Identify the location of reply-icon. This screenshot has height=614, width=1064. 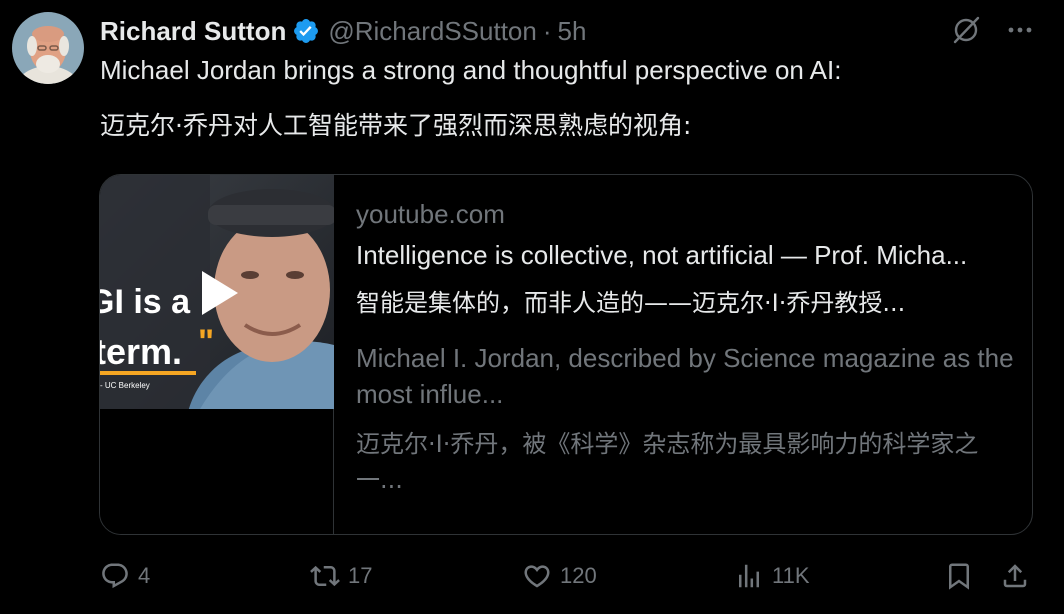
(115, 576).